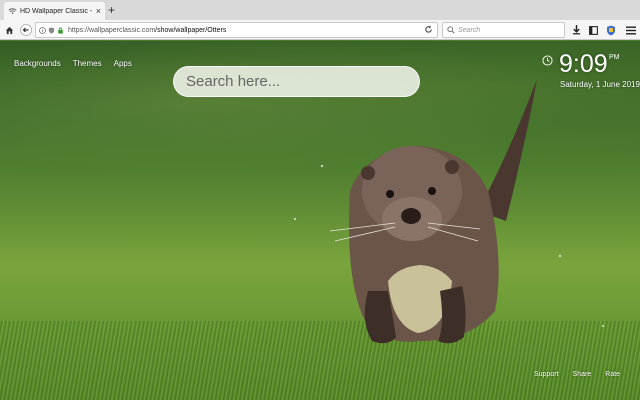 Image resolution: width=640 pixels, height=400 pixels. What do you see at coordinates (87, 63) in the screenshot?
I see `link-themes: Themes` at bounding box center [87, 63].